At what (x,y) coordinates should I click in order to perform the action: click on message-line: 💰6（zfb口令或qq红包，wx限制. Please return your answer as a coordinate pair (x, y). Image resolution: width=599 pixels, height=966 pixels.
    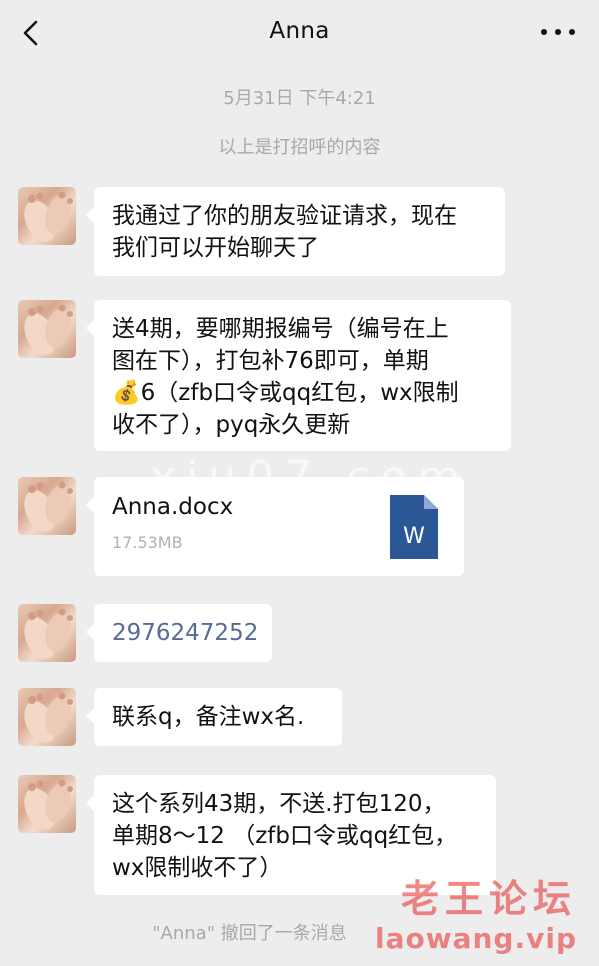
    Looking at the image, I should click on (285, 393).